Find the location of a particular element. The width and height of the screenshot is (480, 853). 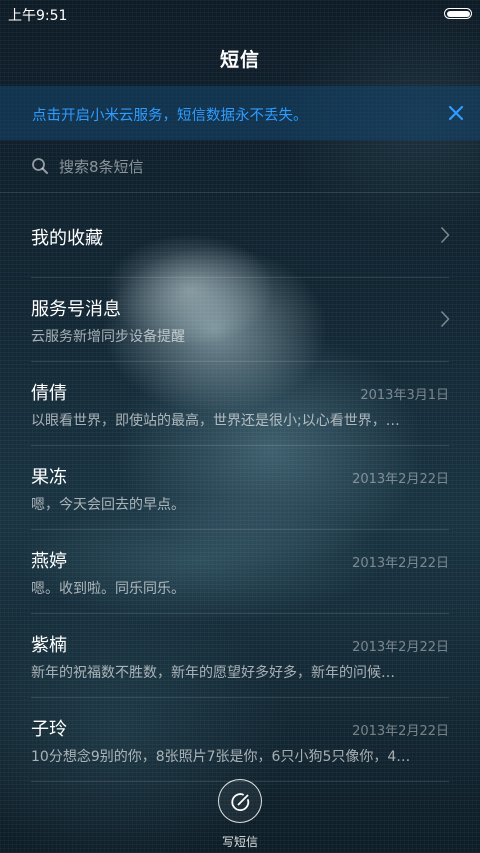

conversation-item: 燕婷 2013年2月22日 嗯。收到啦。同乐同乐。 is located at coordinates (240, 572).